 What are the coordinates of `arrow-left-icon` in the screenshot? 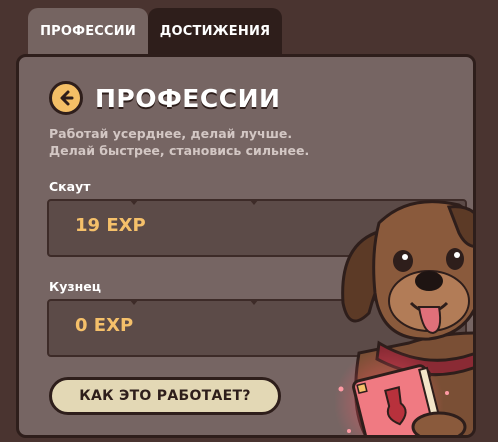 It's located at (67, 98).